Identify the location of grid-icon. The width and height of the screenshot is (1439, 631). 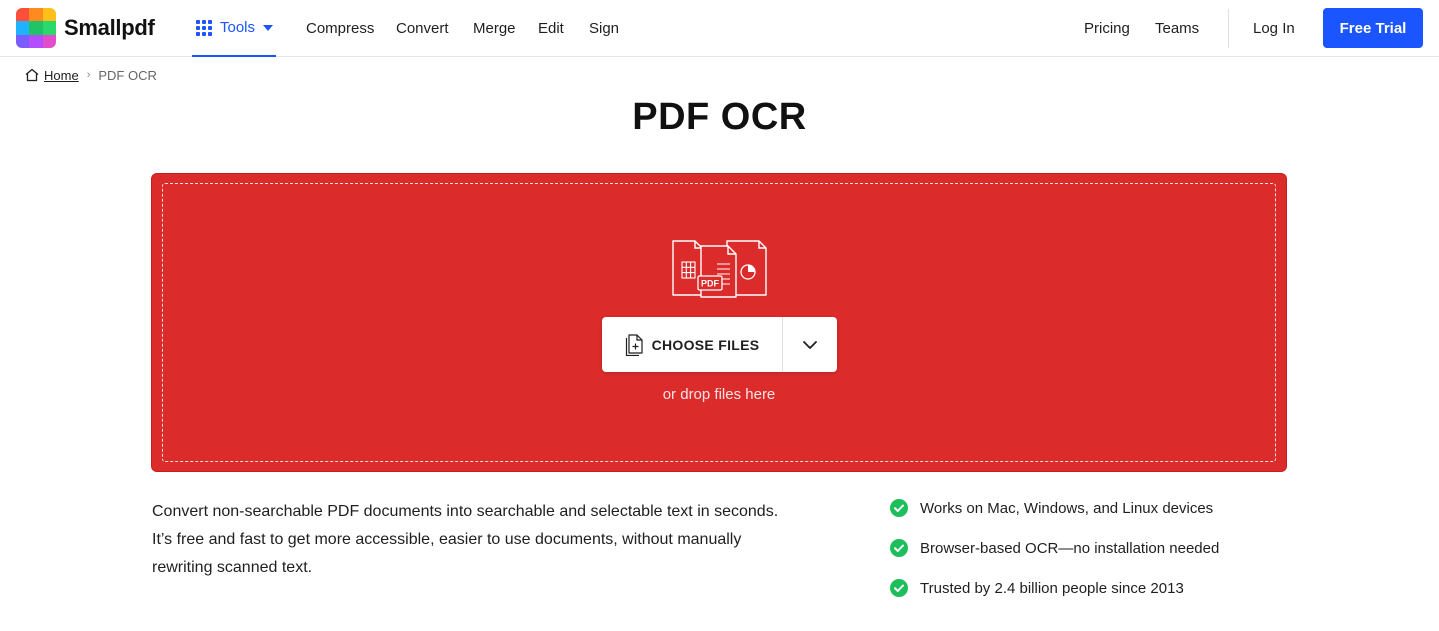
(204, 27).